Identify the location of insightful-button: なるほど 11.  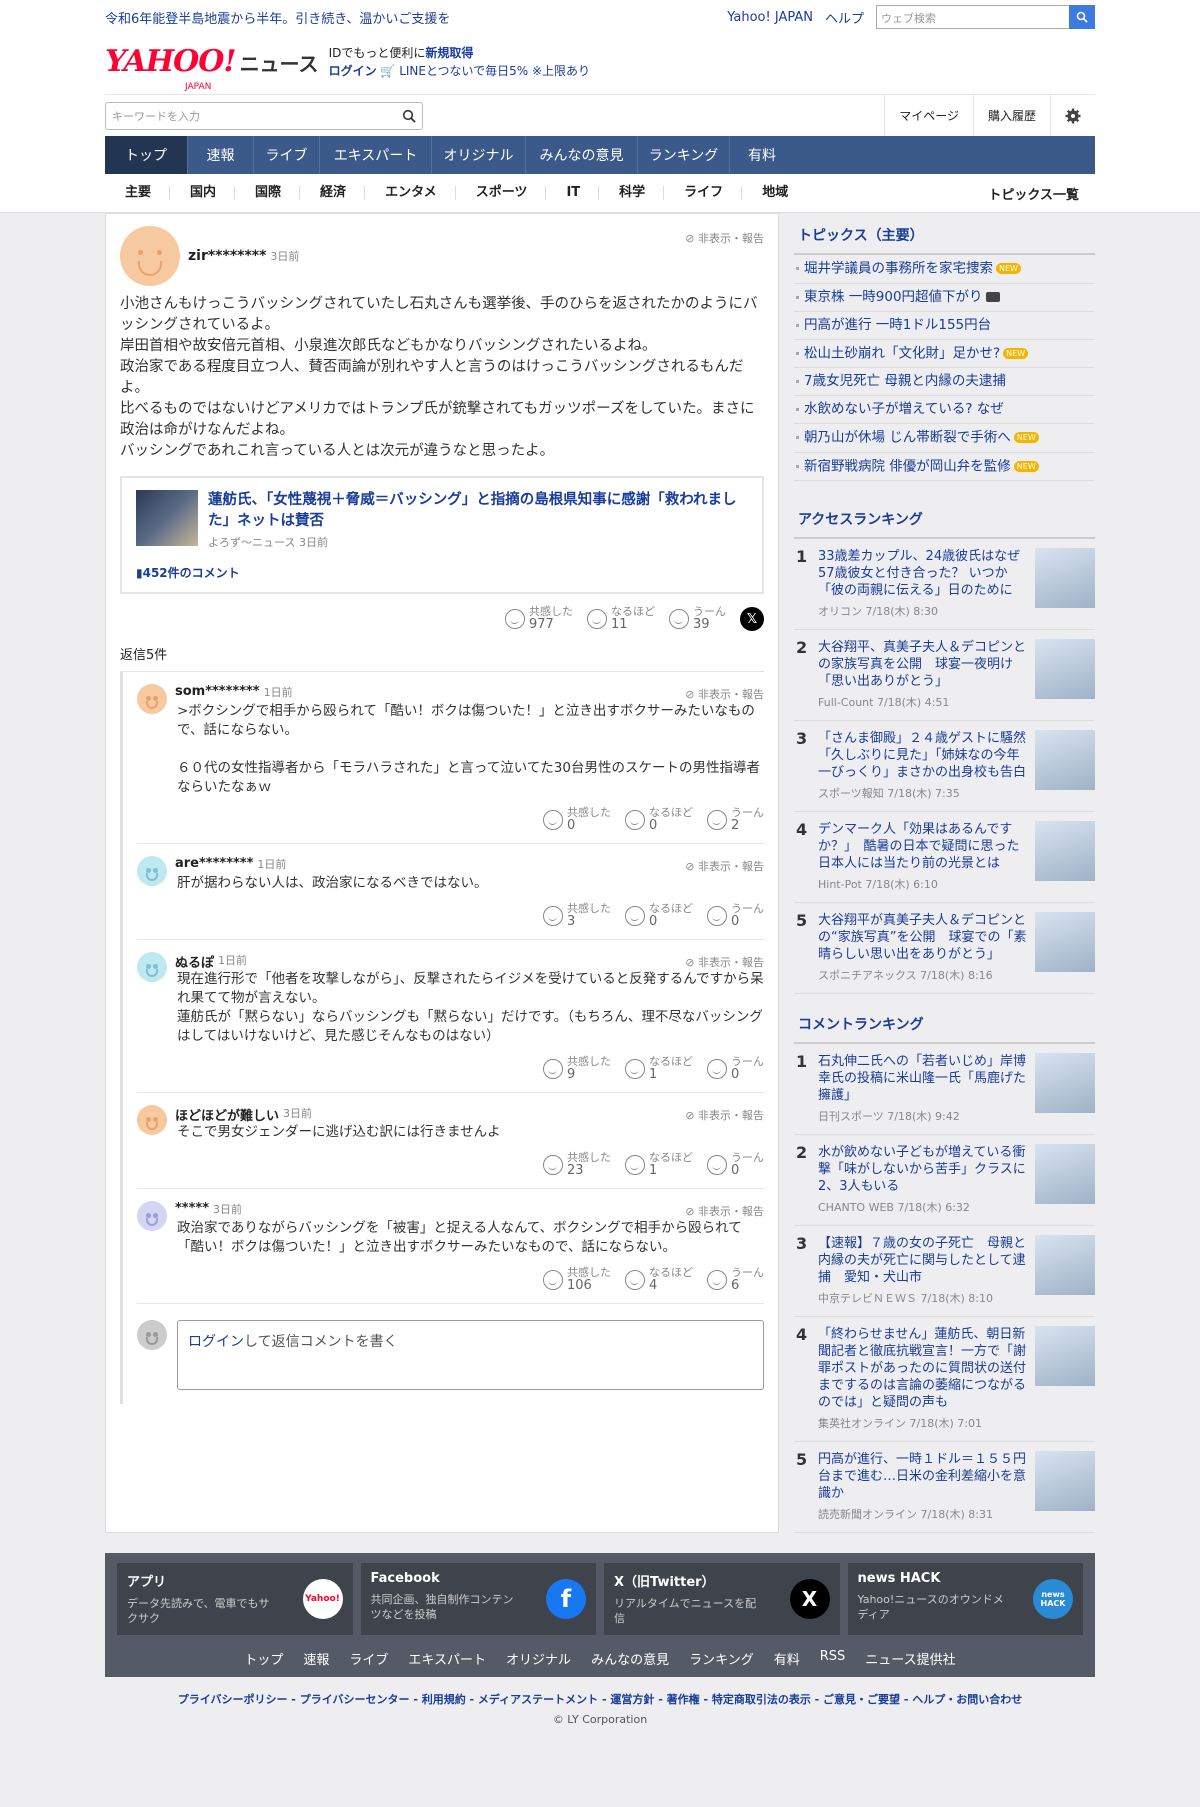
(621, 619).